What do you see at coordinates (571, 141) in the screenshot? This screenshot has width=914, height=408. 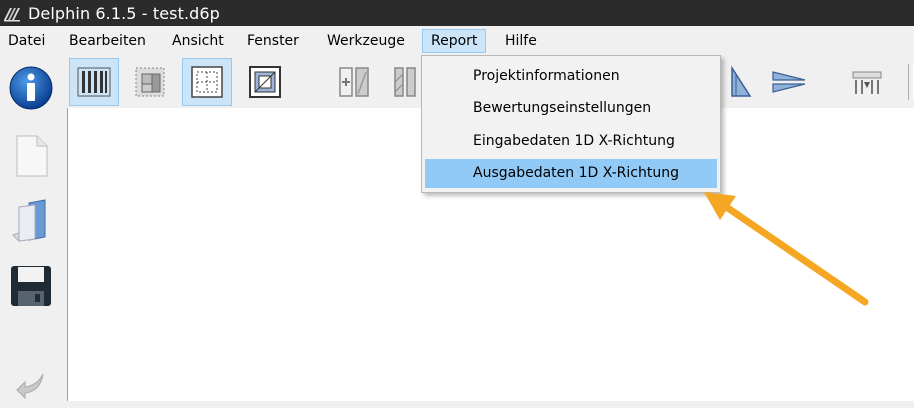 I see `menu-item-eingabedaten-1d: Eingabedaten 1D X-Richtung` at bounding box center [571, 141].